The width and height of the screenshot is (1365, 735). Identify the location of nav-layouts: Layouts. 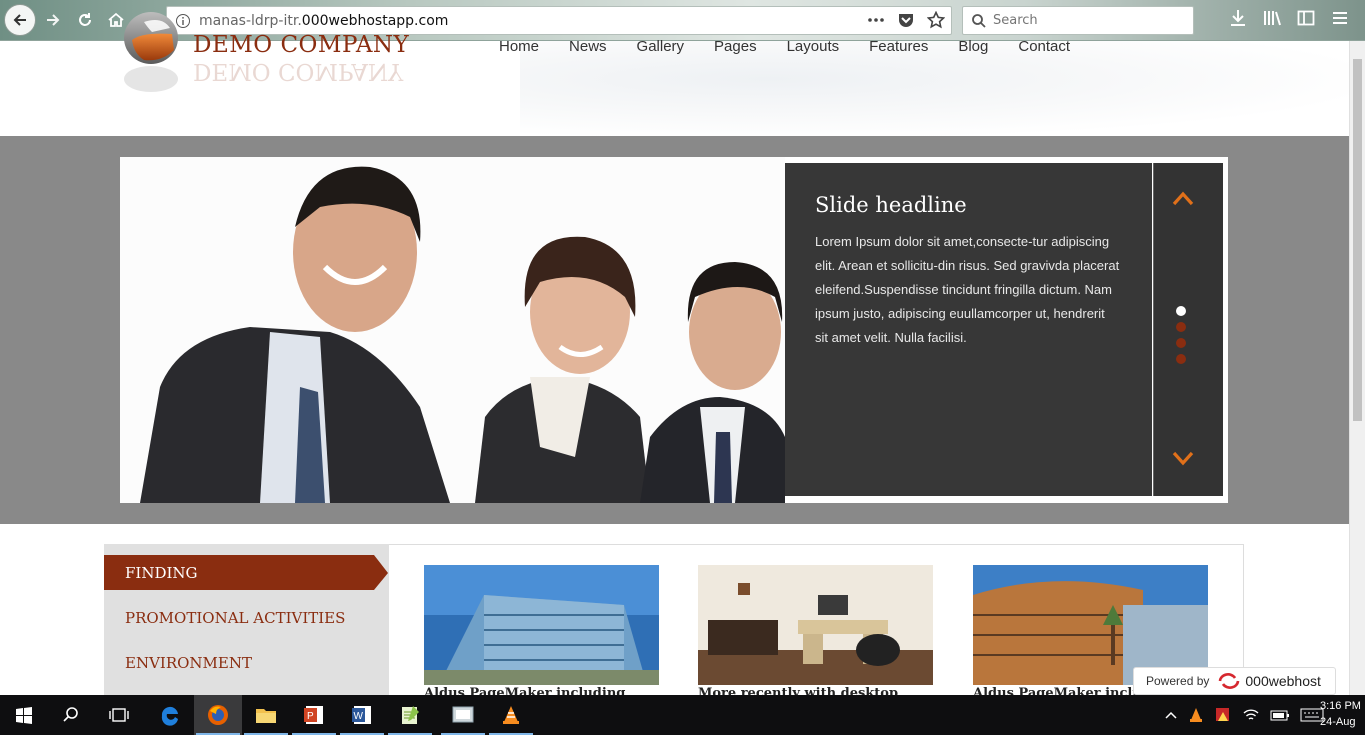
(813, 46).